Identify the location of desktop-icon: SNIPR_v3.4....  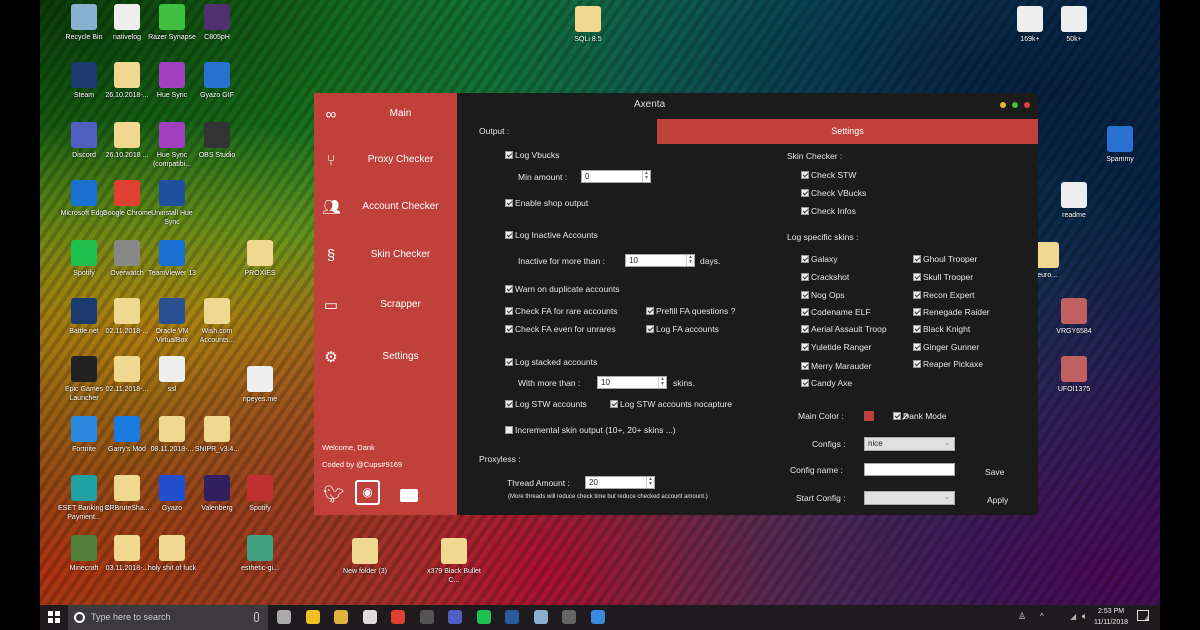
(217, 435).